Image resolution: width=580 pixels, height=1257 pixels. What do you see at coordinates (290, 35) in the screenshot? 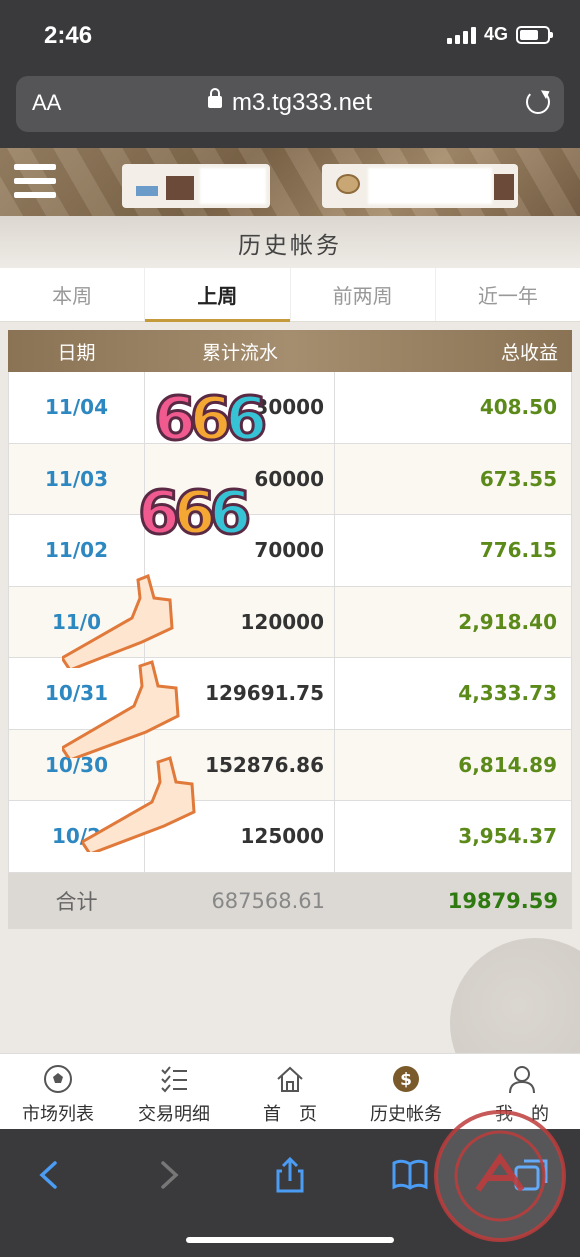
I see `ios-status-bar: 2:46 4G` at bounding box center [290, 35].